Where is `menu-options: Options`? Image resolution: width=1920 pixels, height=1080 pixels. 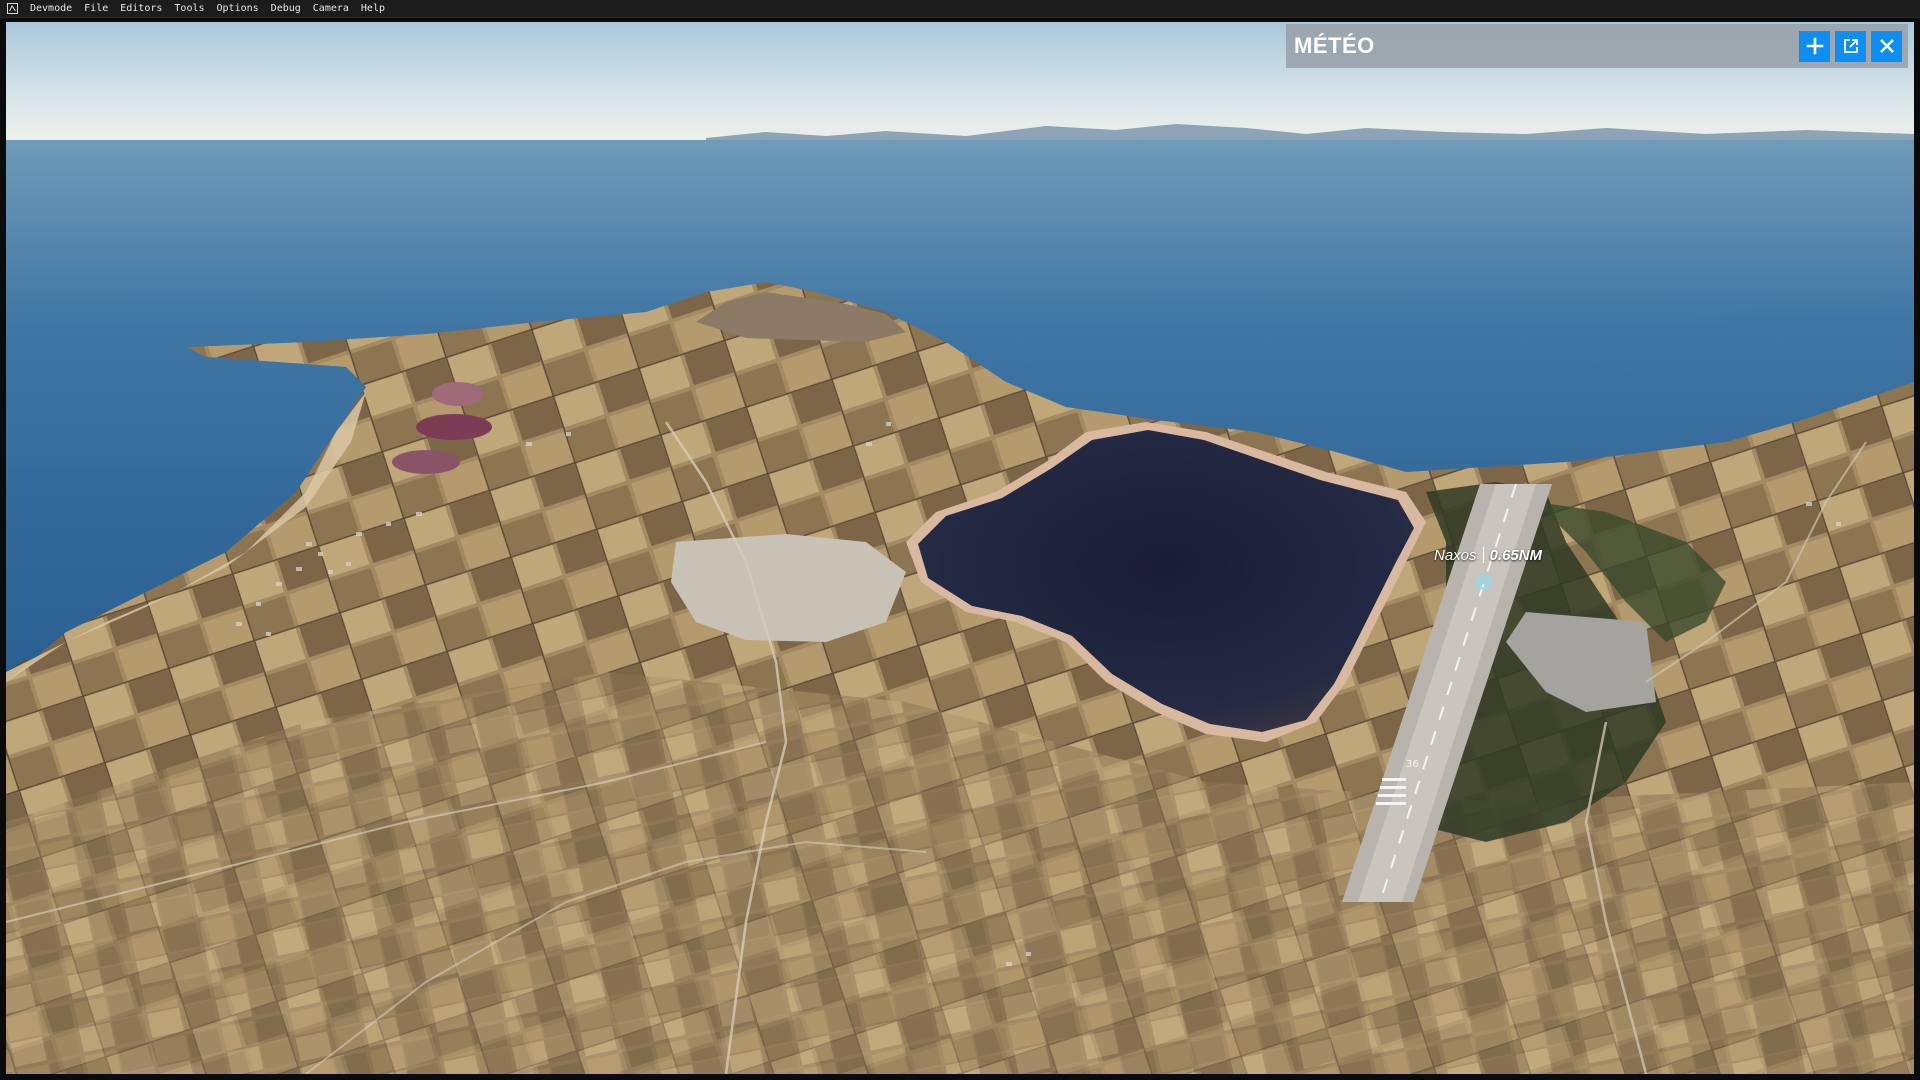 menu-options: Options is located at coordinates (238, 8).